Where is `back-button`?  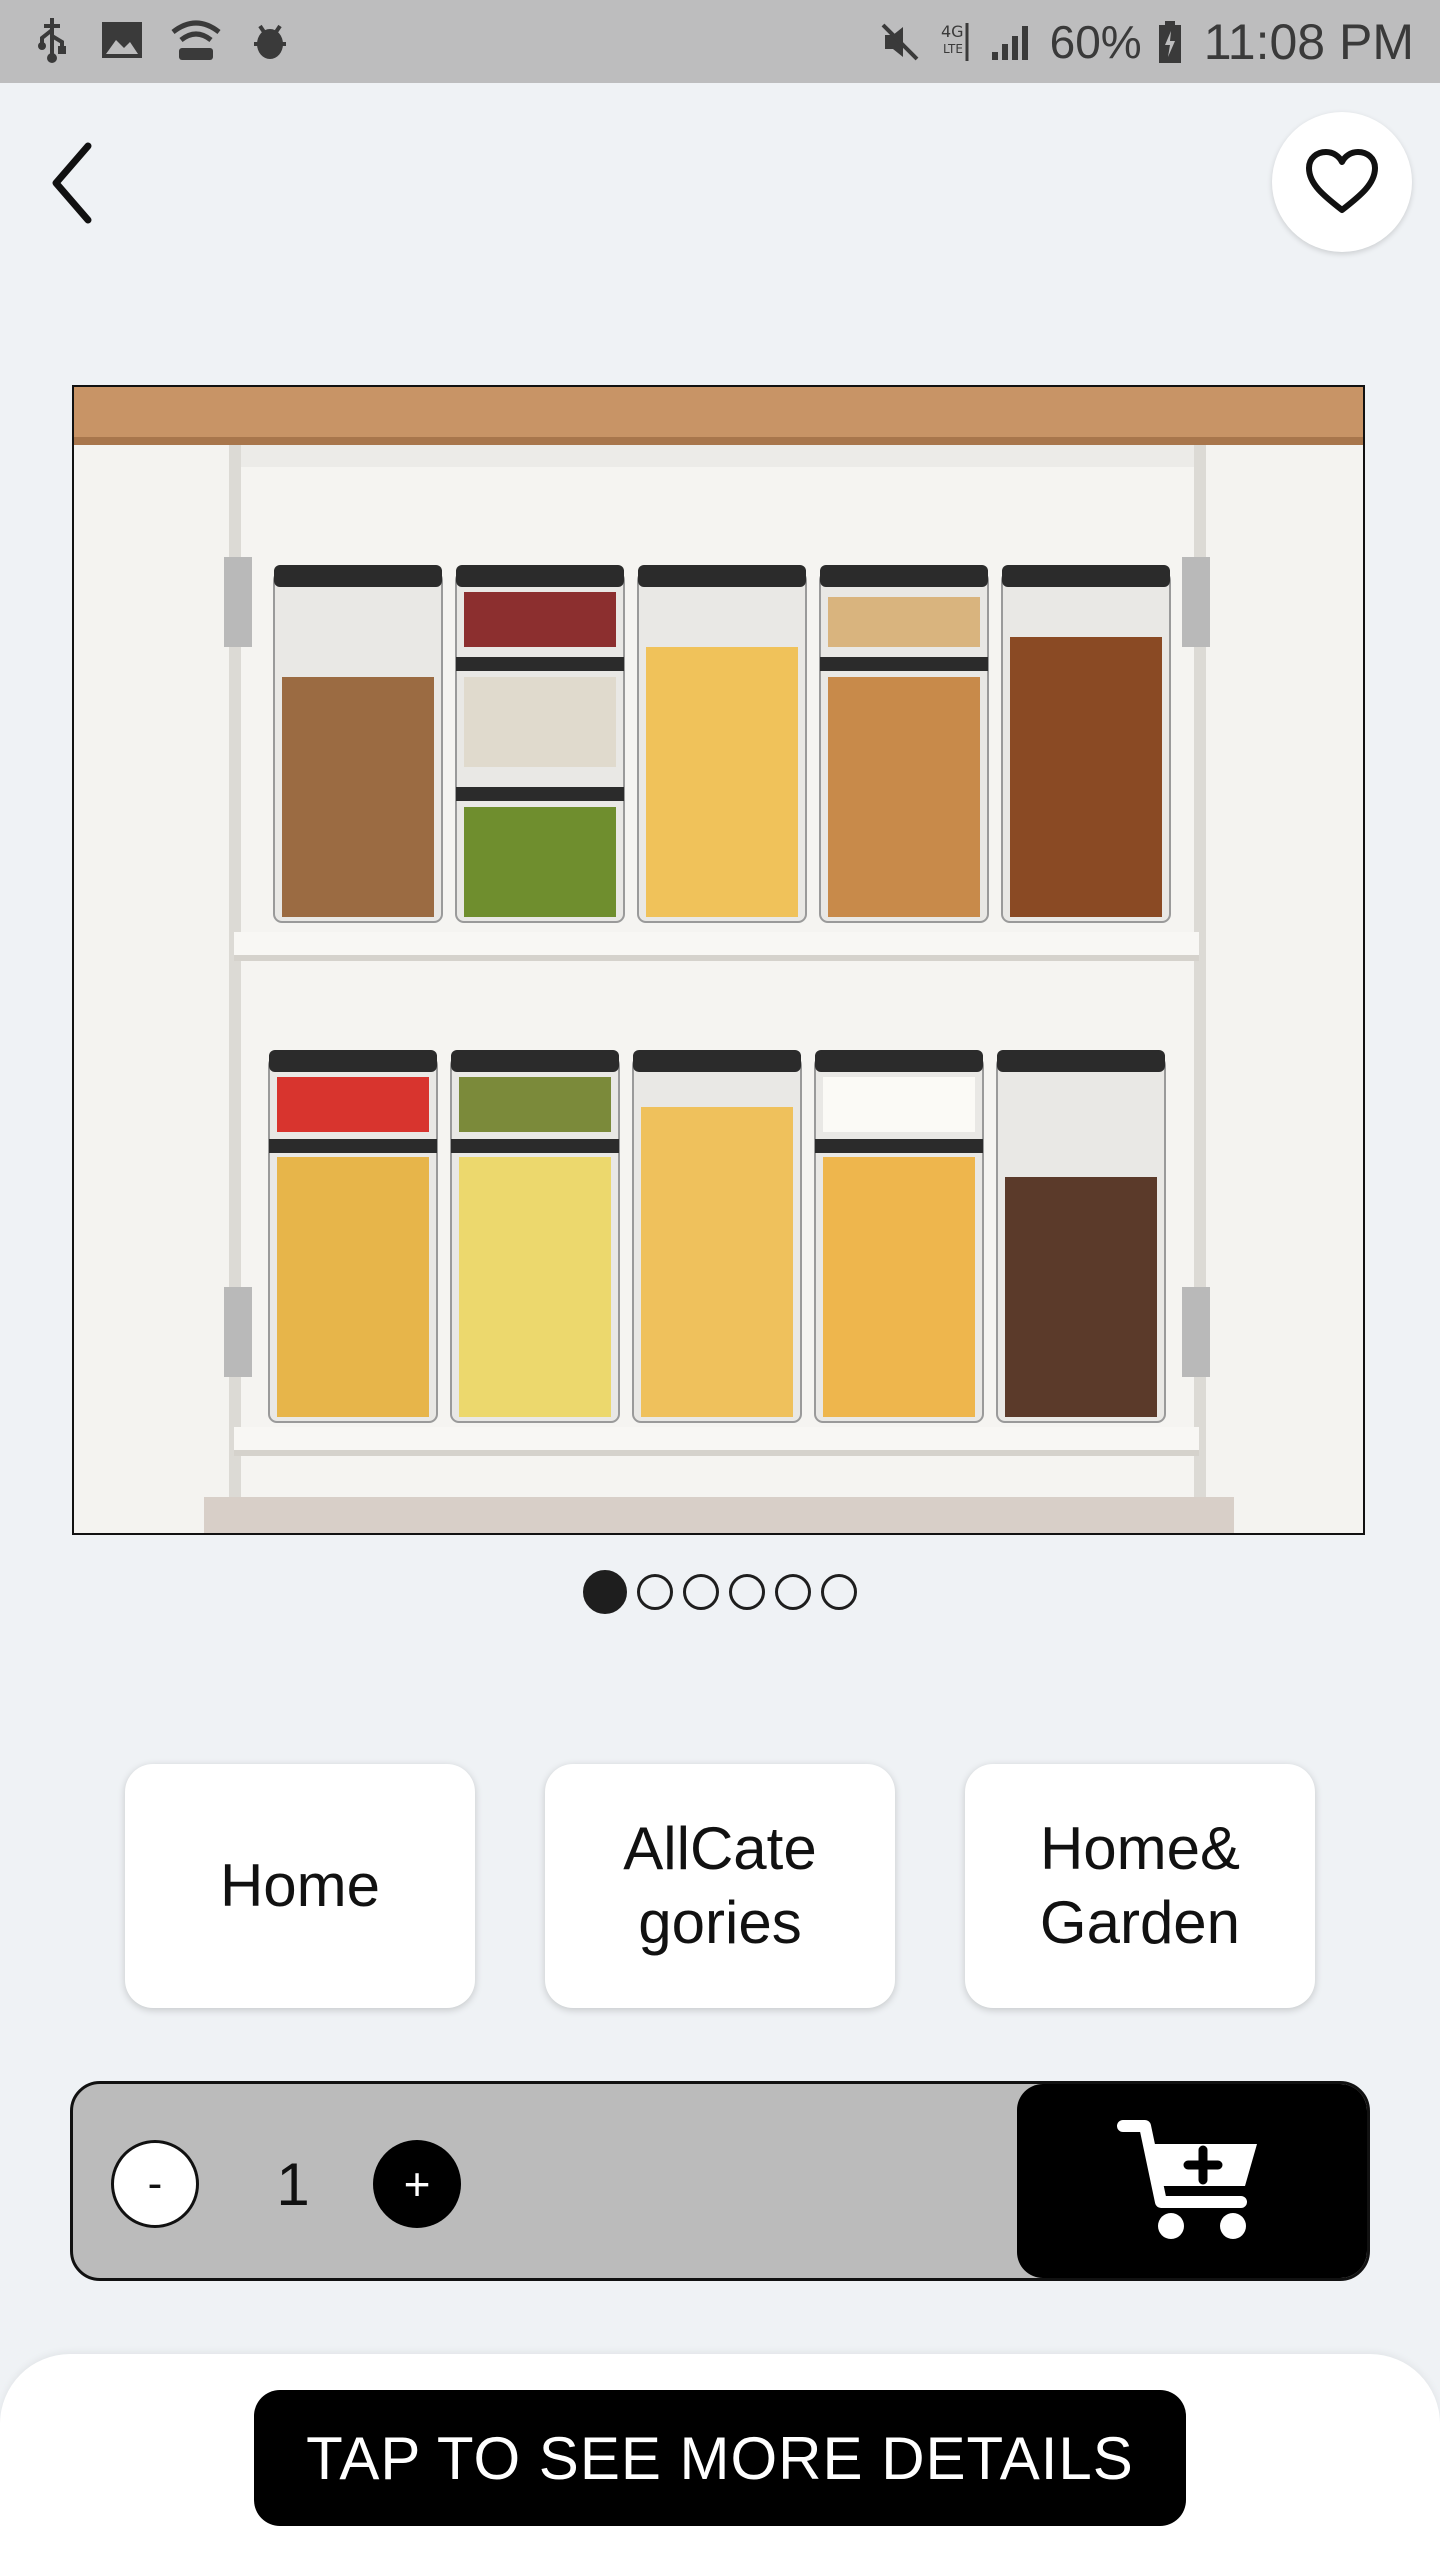 back-button is located at coordinates (79, 183).